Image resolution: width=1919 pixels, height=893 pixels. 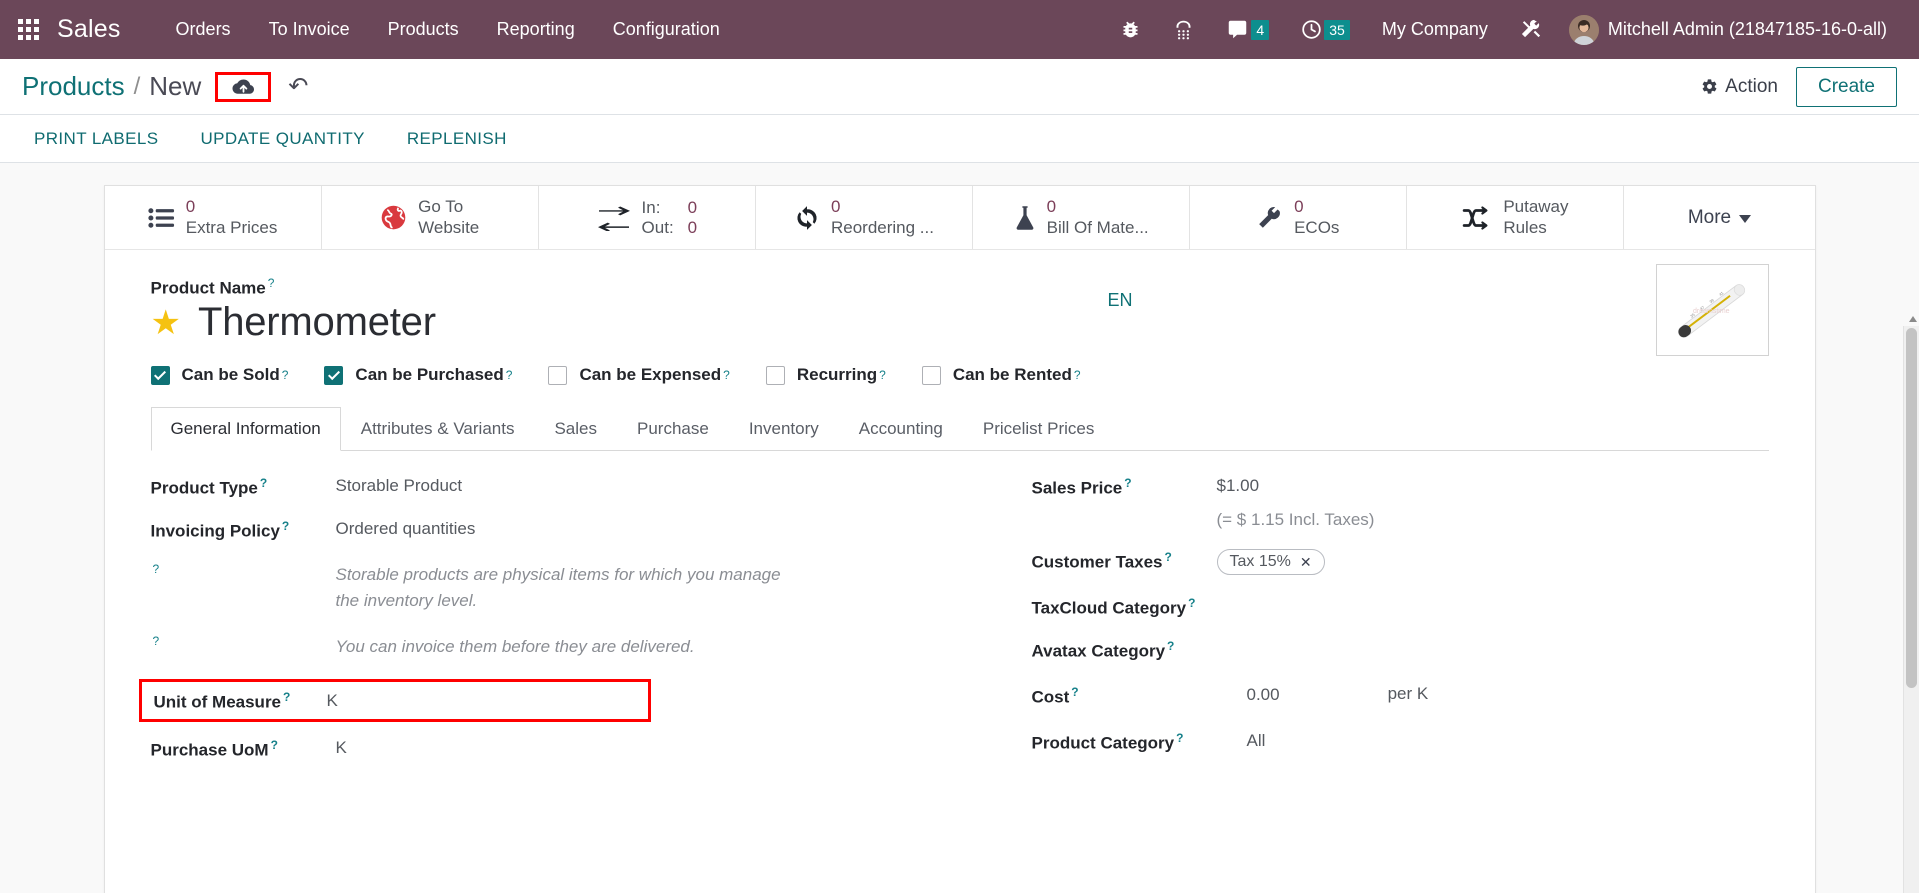 What do you see at coordinates (208, 288) in the screenshot?
I see `product-name-label: Product Name` at bounding box center [208, 288].